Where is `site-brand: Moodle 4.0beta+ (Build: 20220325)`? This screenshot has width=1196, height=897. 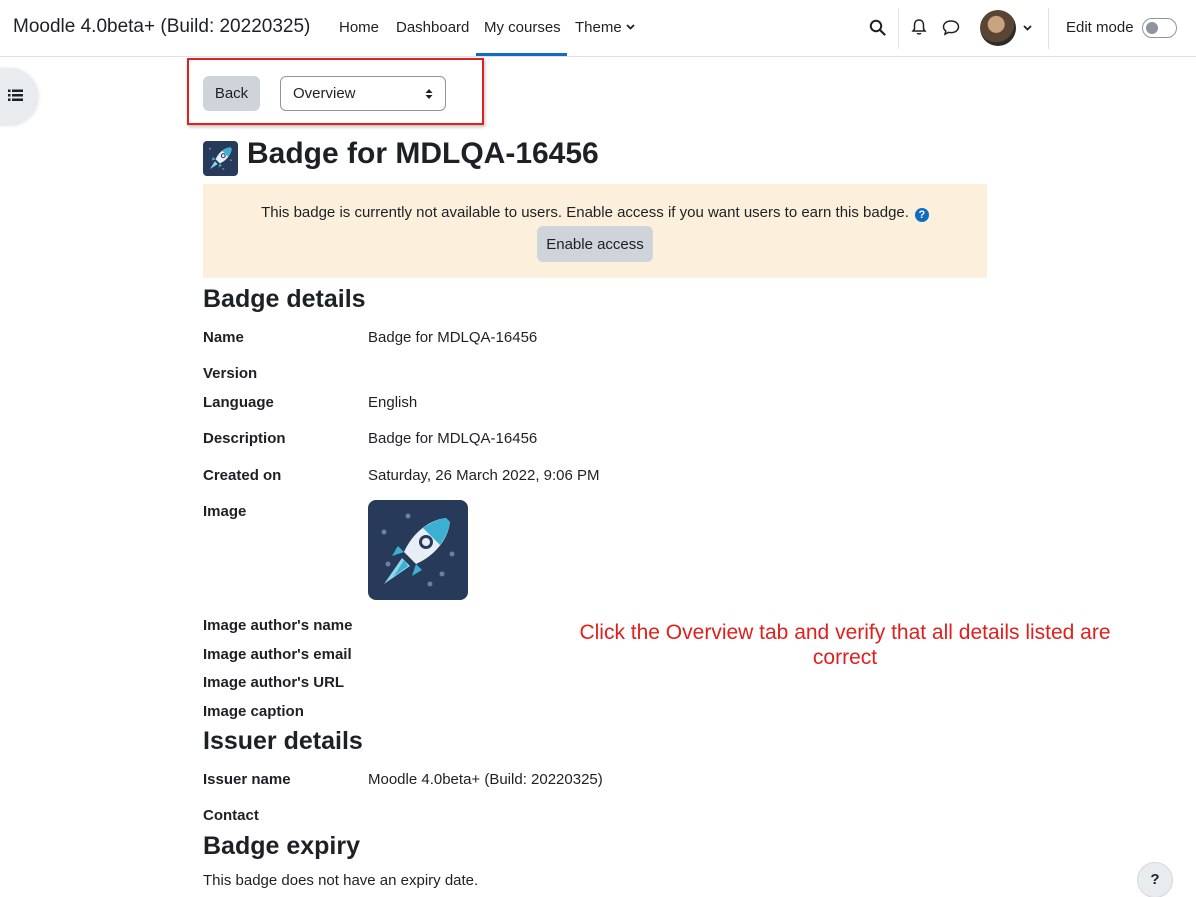
site-brand: Moodle 4.0beta+ (Build: 20220325) is located at coordinates (161, 27).